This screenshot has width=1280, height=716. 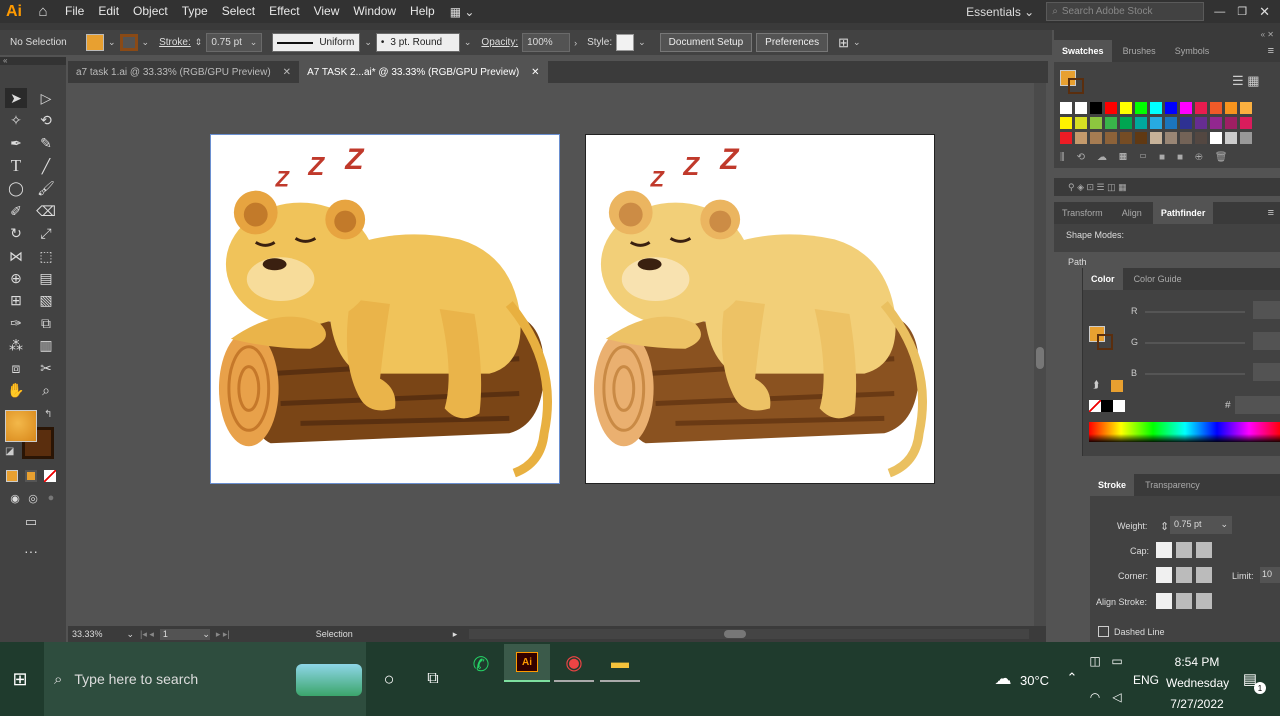 What do you see at coordinates (12, 476) in the screenshot?
I see `color-mode-icon` at bounding box center [12, 476].